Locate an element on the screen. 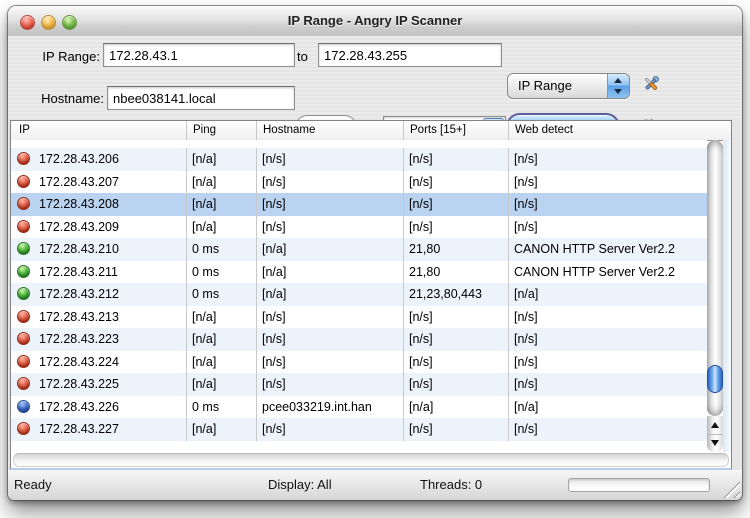  table-row: 172.28.43.209 [n/a] [n/s] [n/s] [n/s] is located at coordinates (359, 227).